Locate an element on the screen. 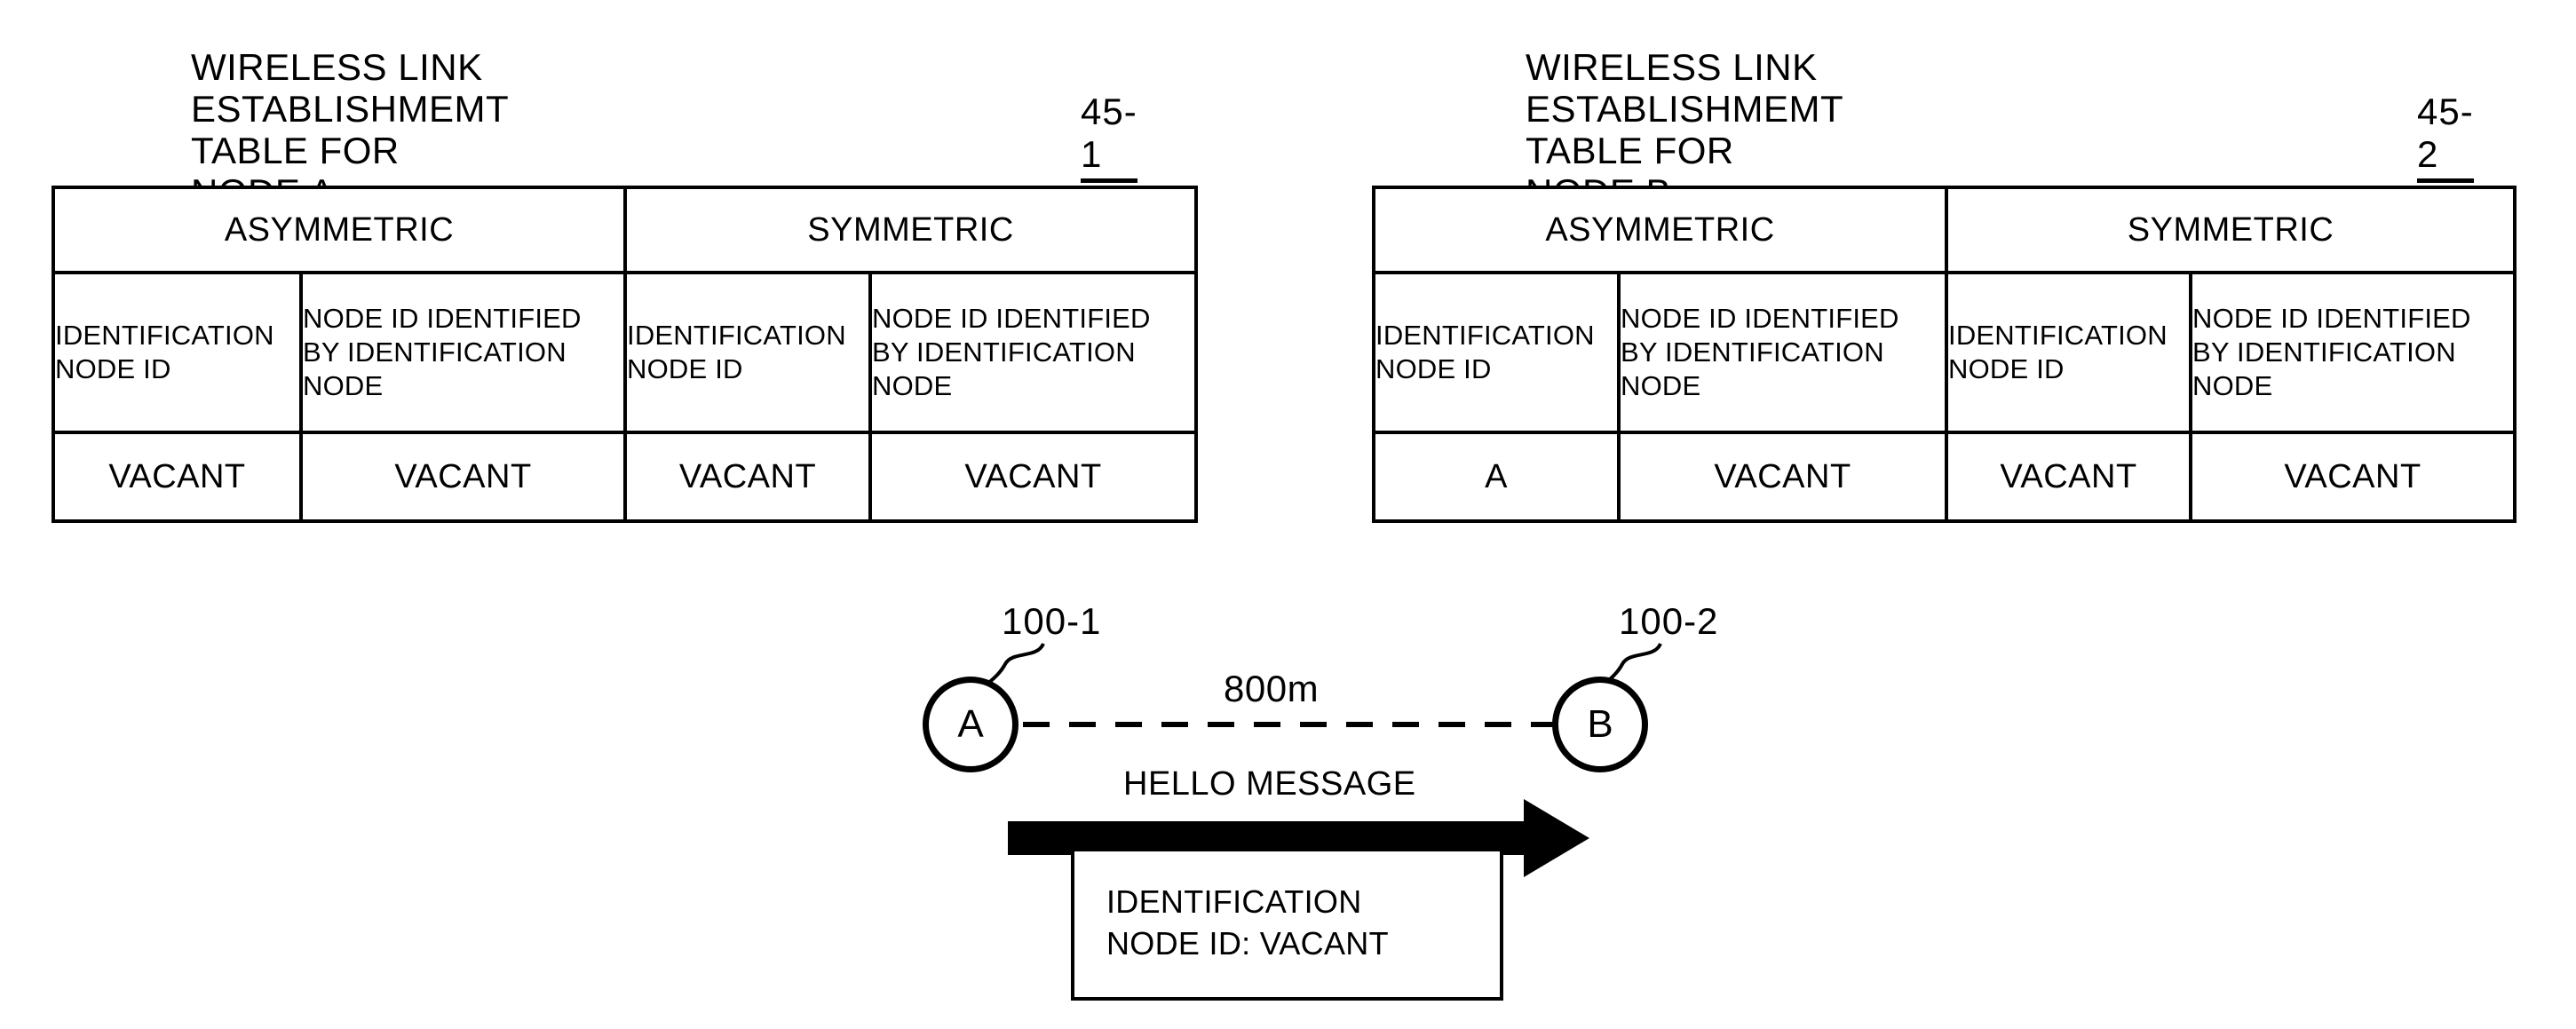 The height and width of the screenshot is (1029, 2576). node-b-label: B is located at coordinates (1600, 724).